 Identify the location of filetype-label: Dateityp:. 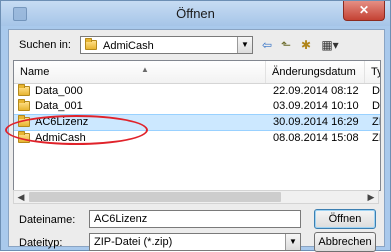
(41, 243).